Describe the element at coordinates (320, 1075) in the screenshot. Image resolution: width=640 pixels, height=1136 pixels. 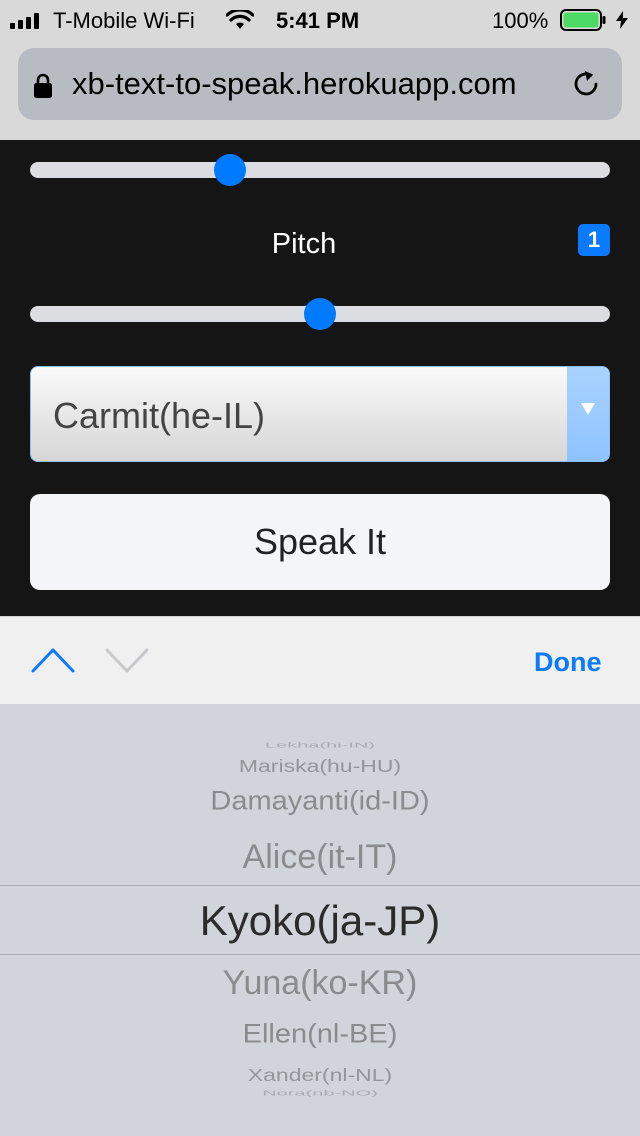
I see `picker-item: Xander(nl-NL)` at that location.